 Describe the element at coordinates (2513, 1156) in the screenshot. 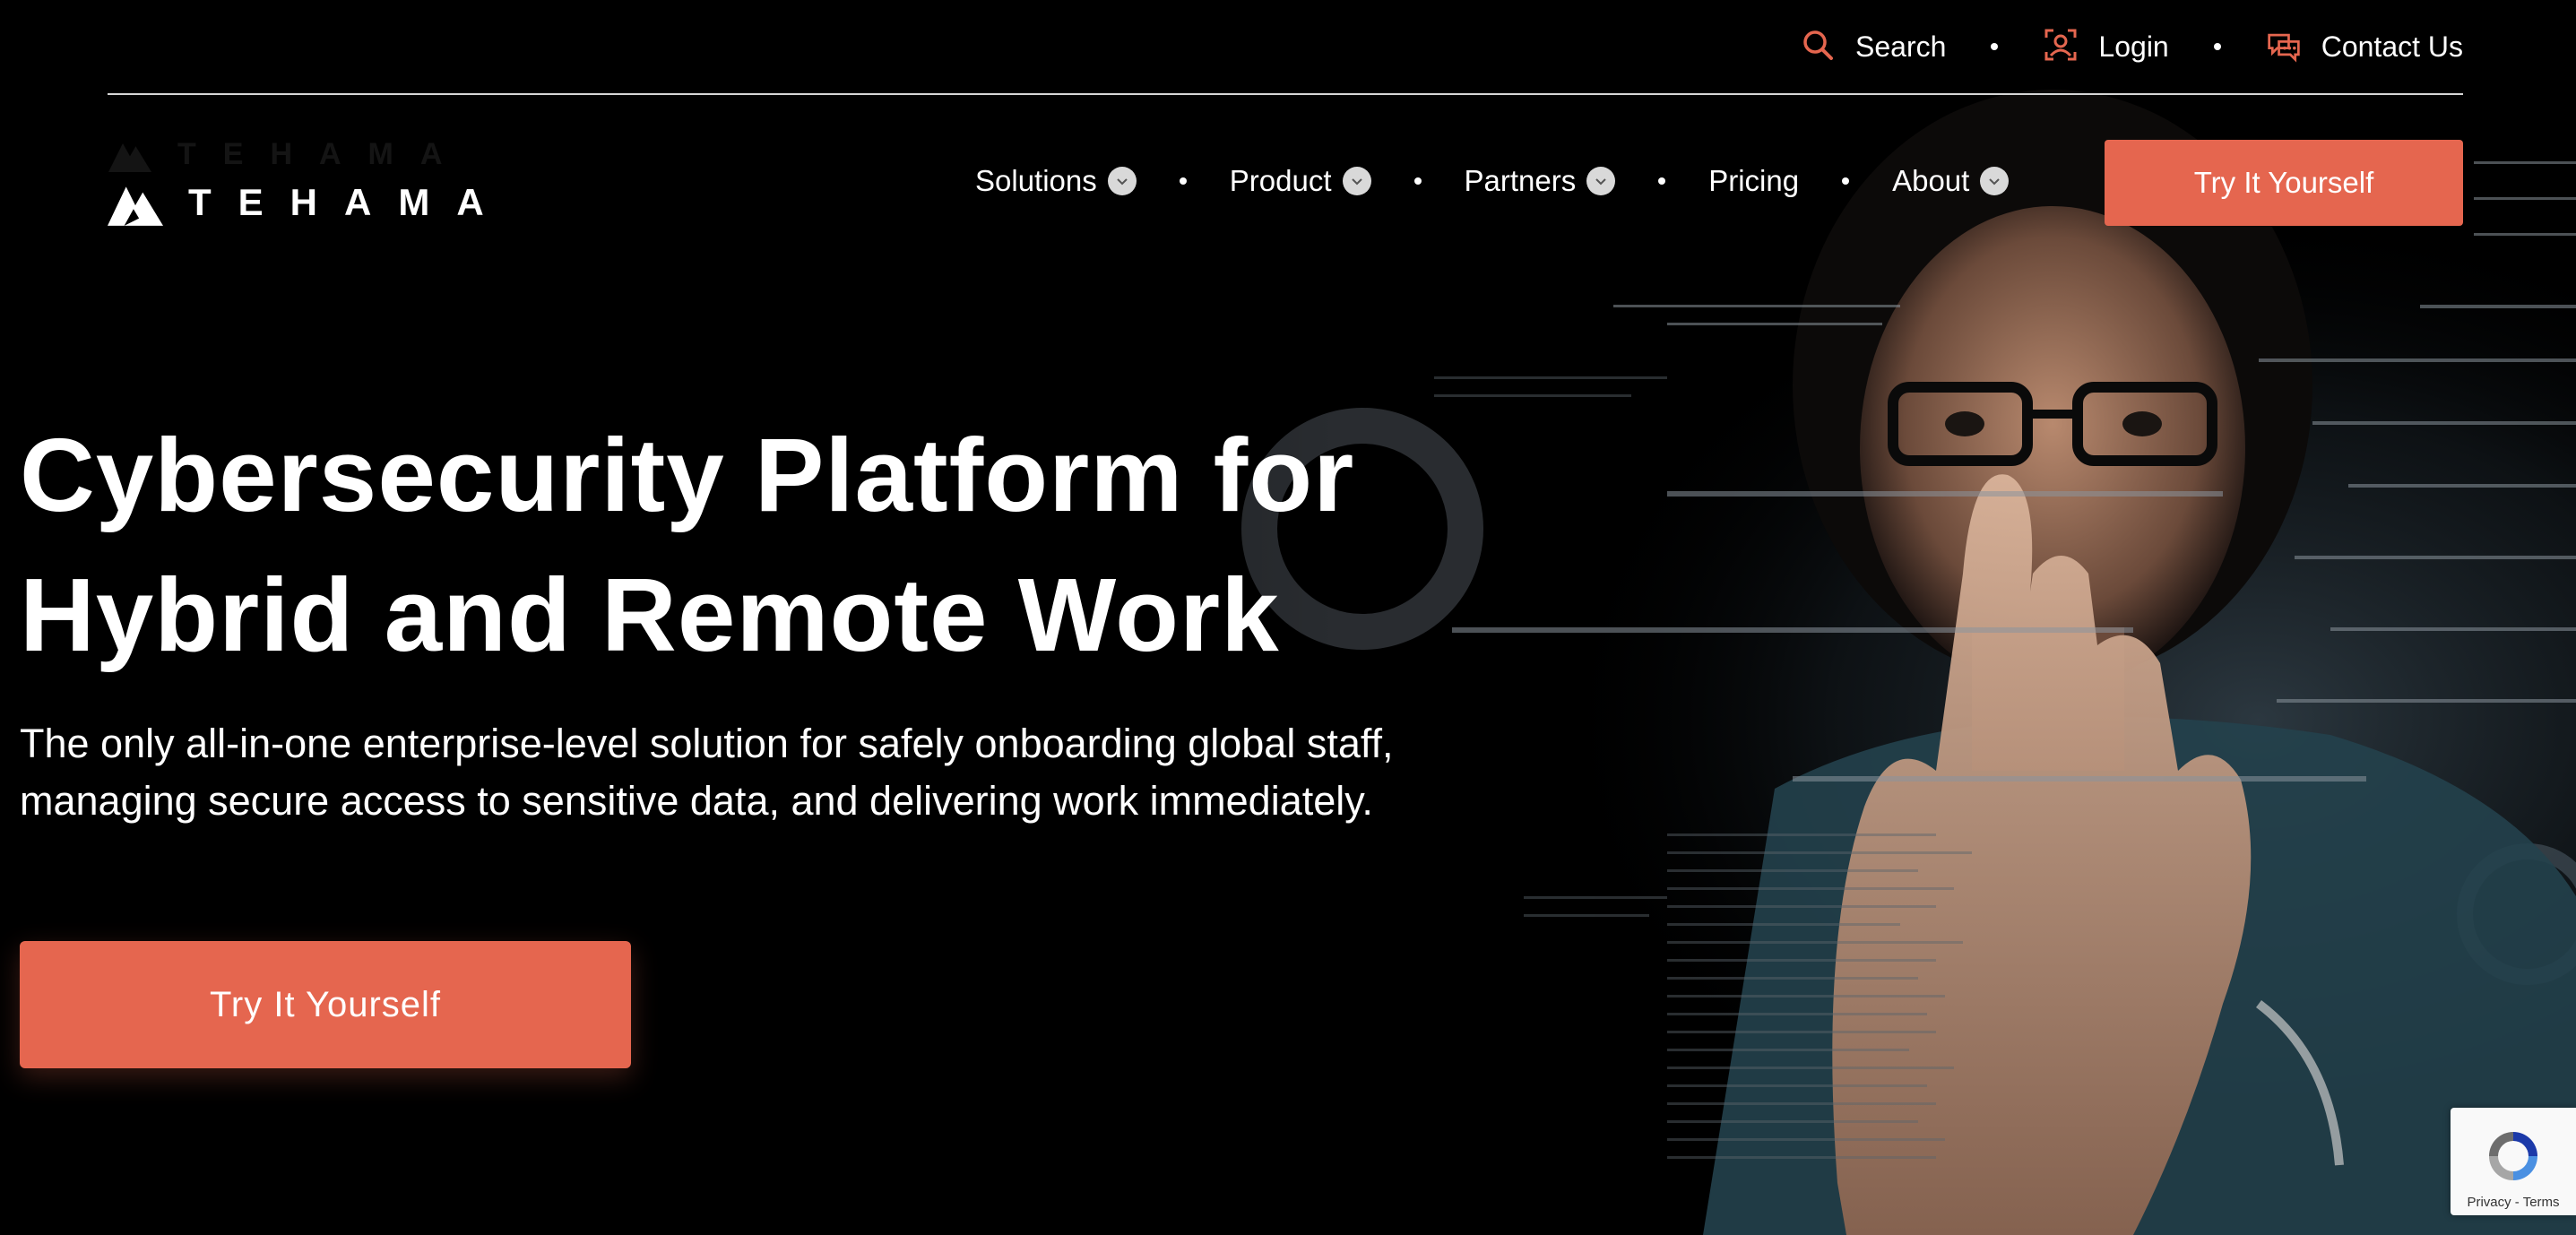

I see `recaptcha-icon` at that location.